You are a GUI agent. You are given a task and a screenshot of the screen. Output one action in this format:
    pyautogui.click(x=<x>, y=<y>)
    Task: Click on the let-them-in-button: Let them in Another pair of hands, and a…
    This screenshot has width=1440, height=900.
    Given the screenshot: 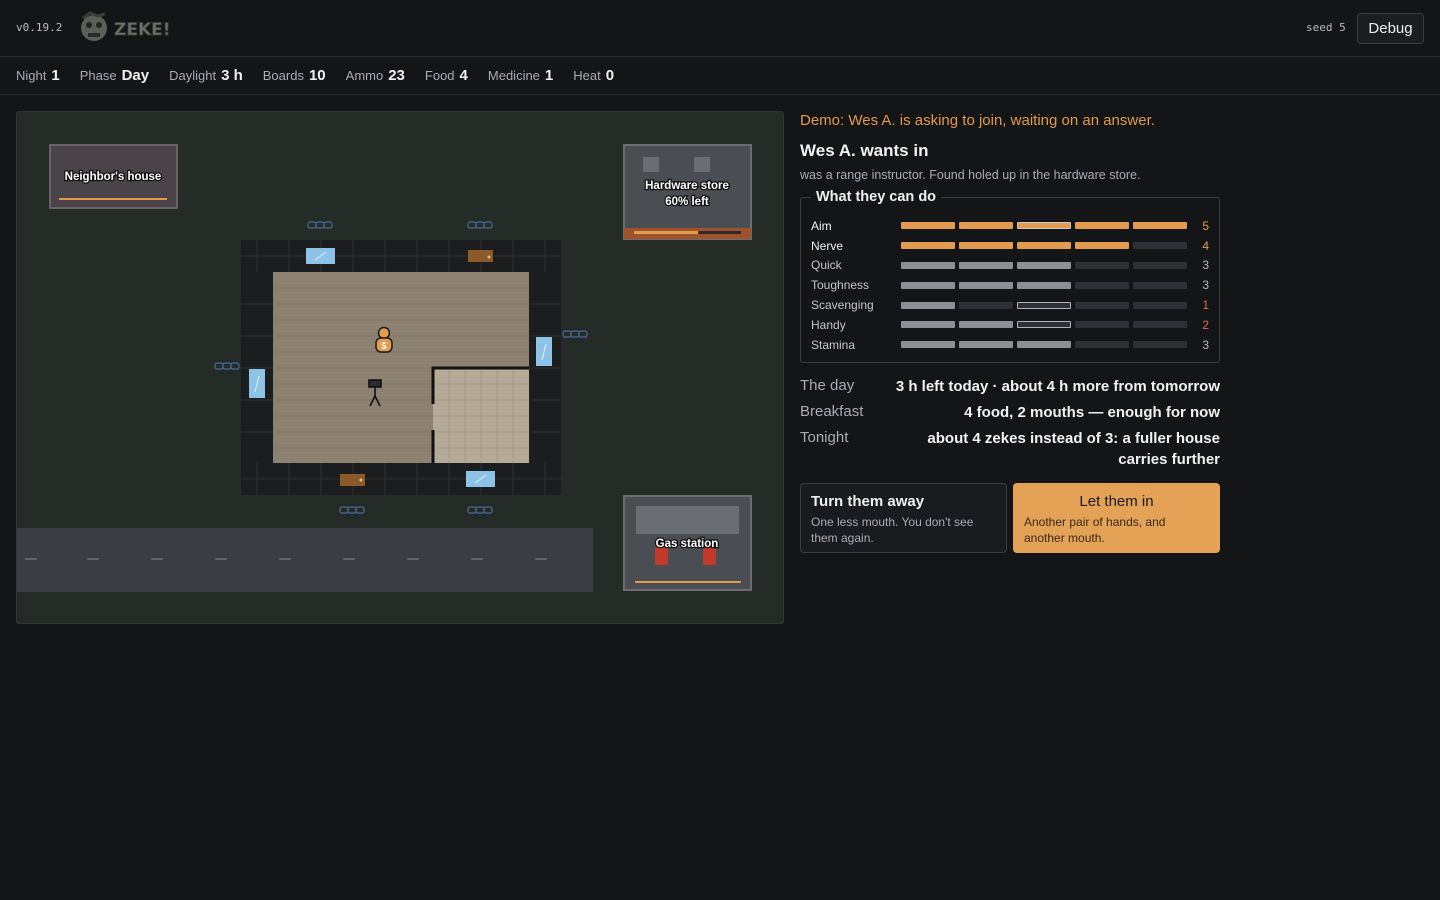 What is the action you would take?
    pyautogui.click(x=1116, y=518)
    